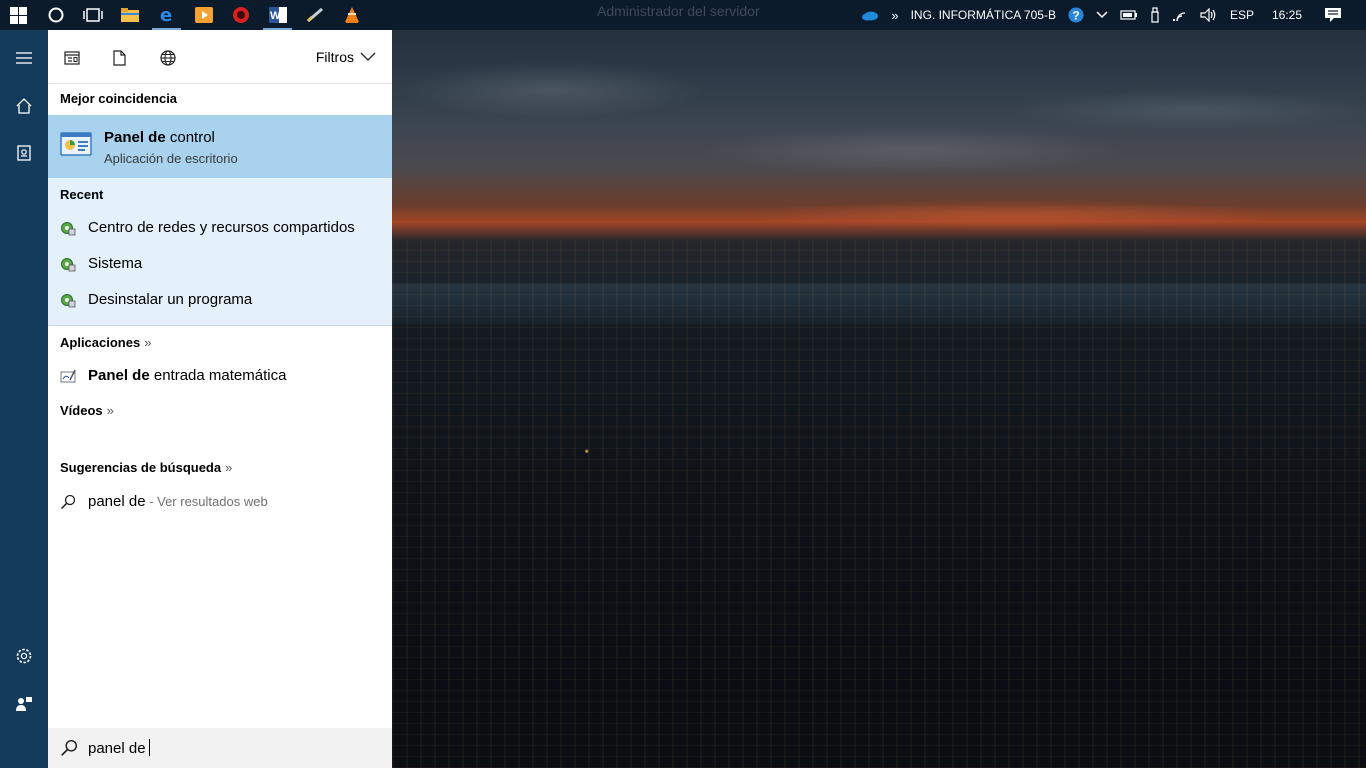 Image resolution: width=1366 pixels, height=768 pixels. Describe the element at coordinates (1155, 15) in the screenshot. I see `usb-device-icon` at that location.